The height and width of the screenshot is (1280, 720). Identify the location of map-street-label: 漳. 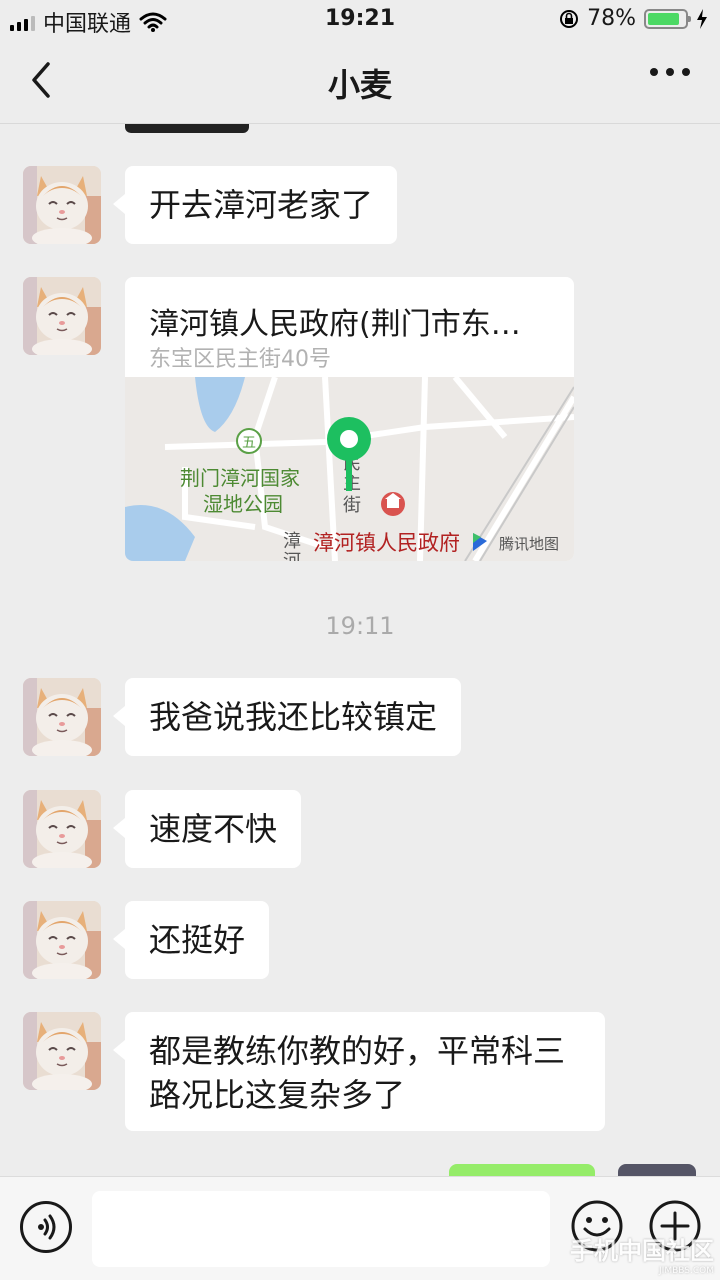
(292, 541).